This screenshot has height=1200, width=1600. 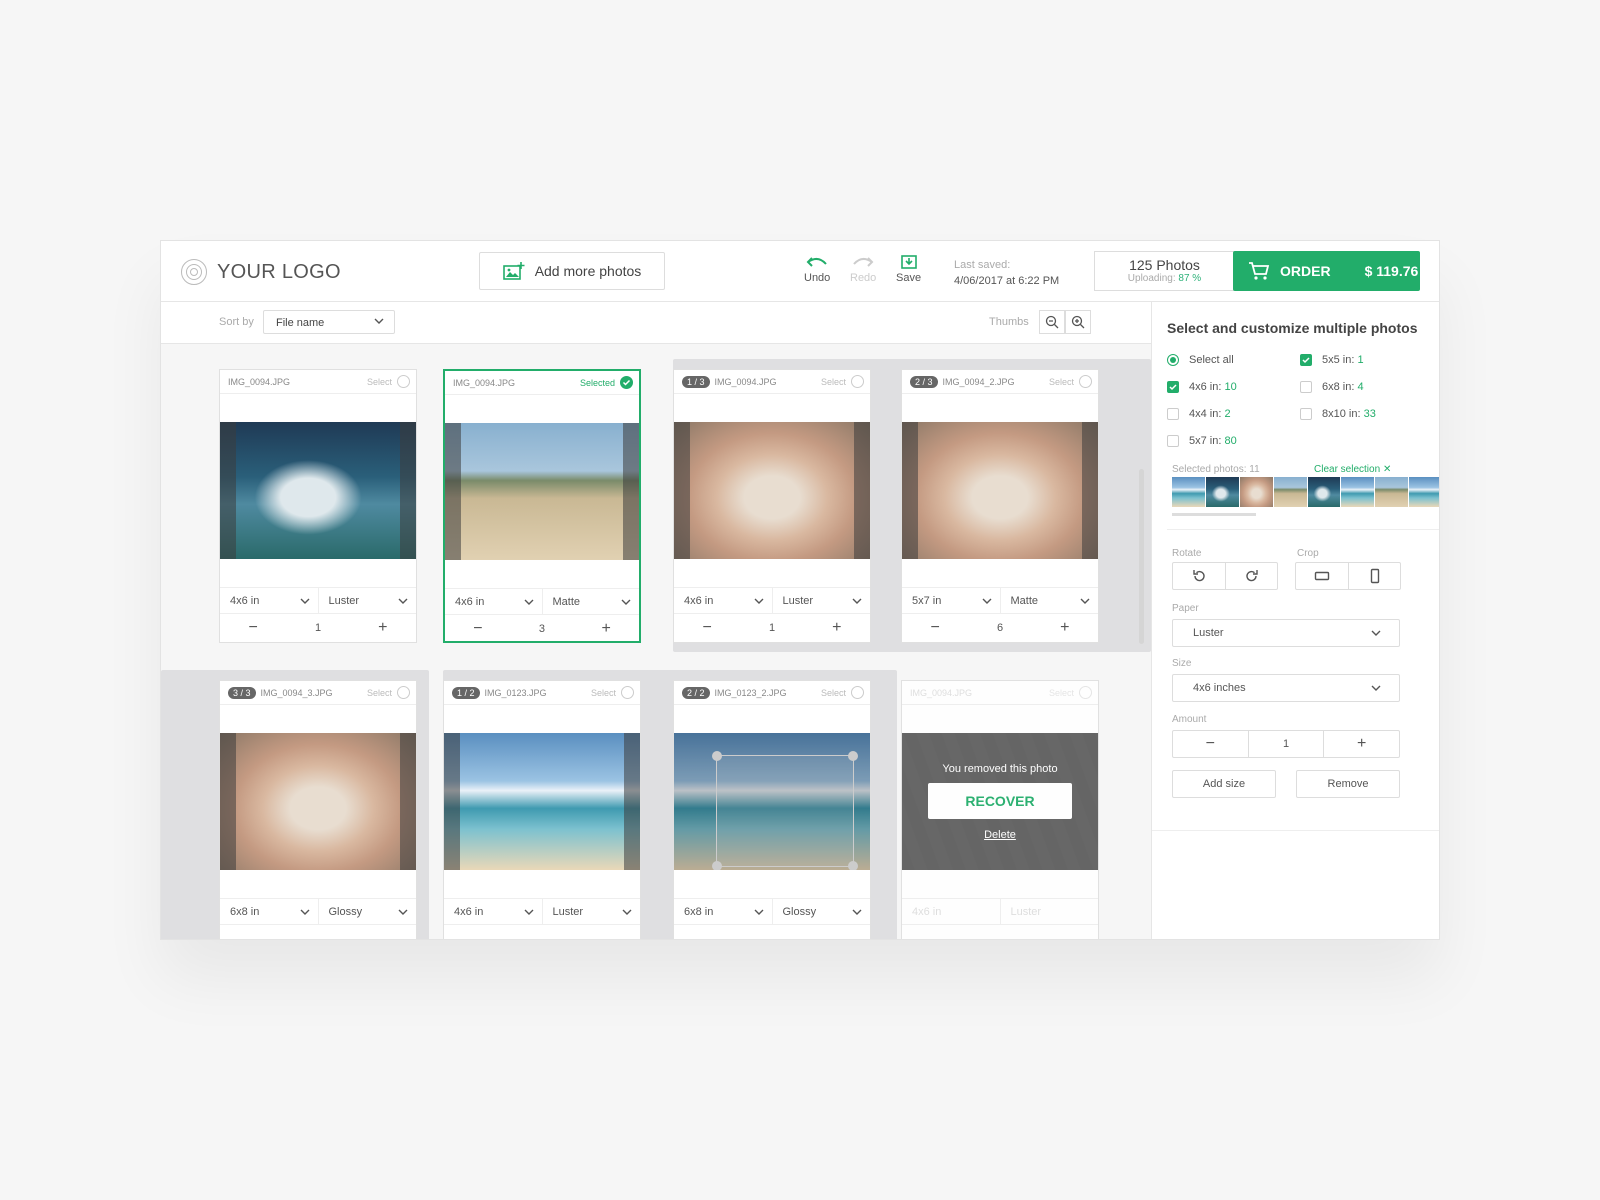 What do you see at coordinates (1338, 414) in the screenshot?
I see `filter-8x10: 8x10 in: 33` at bounding box center [1338, 414].